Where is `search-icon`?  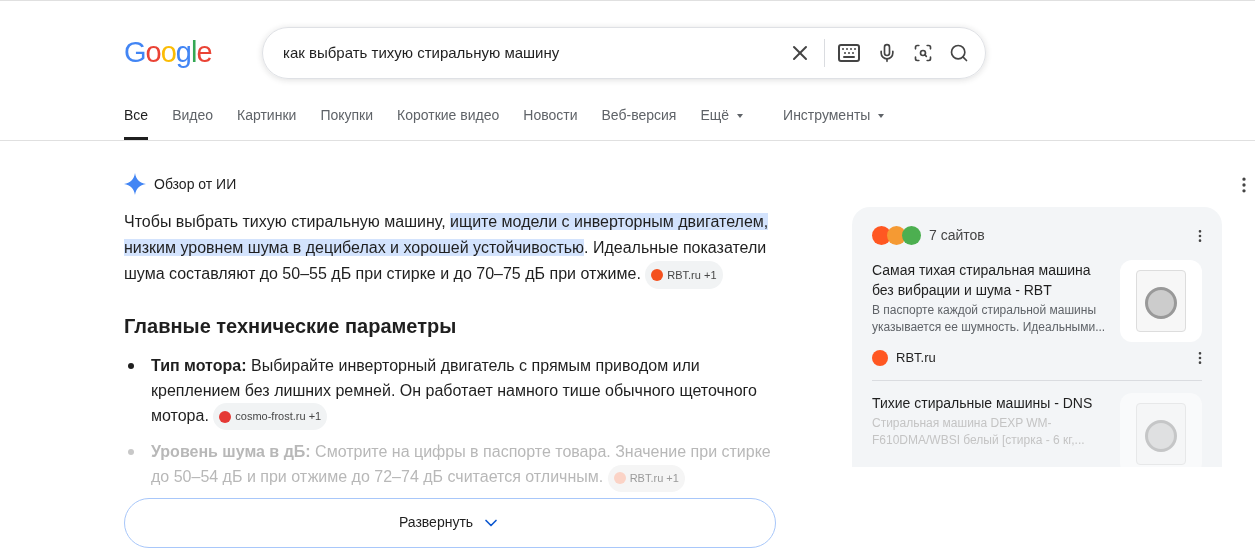
search-icon is located at coordinates (959, 53).